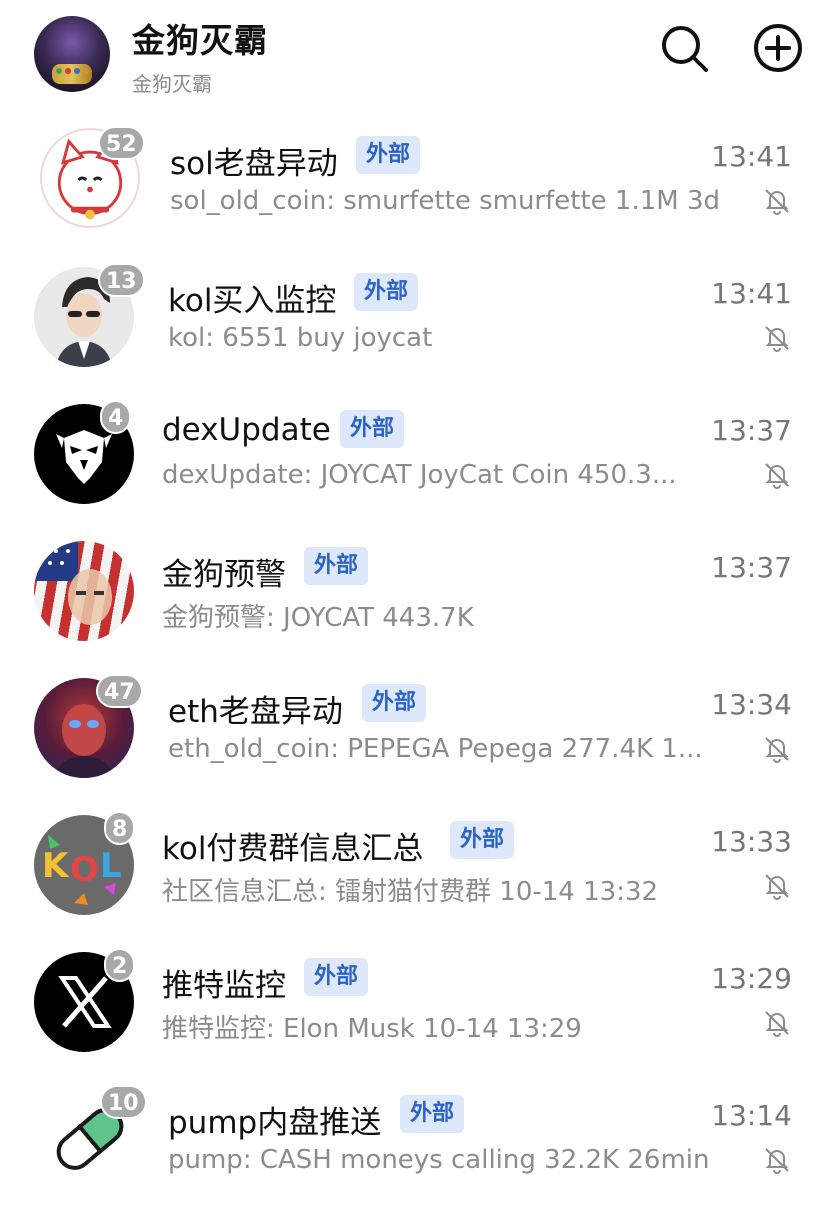 The width and height of the screenshot is (826, 1209). Describe the element at coordinates (372, 1029) in the screenshot. I see `chat-preview: 推特监控: Elon Musk 10-14 13:29` at that location.